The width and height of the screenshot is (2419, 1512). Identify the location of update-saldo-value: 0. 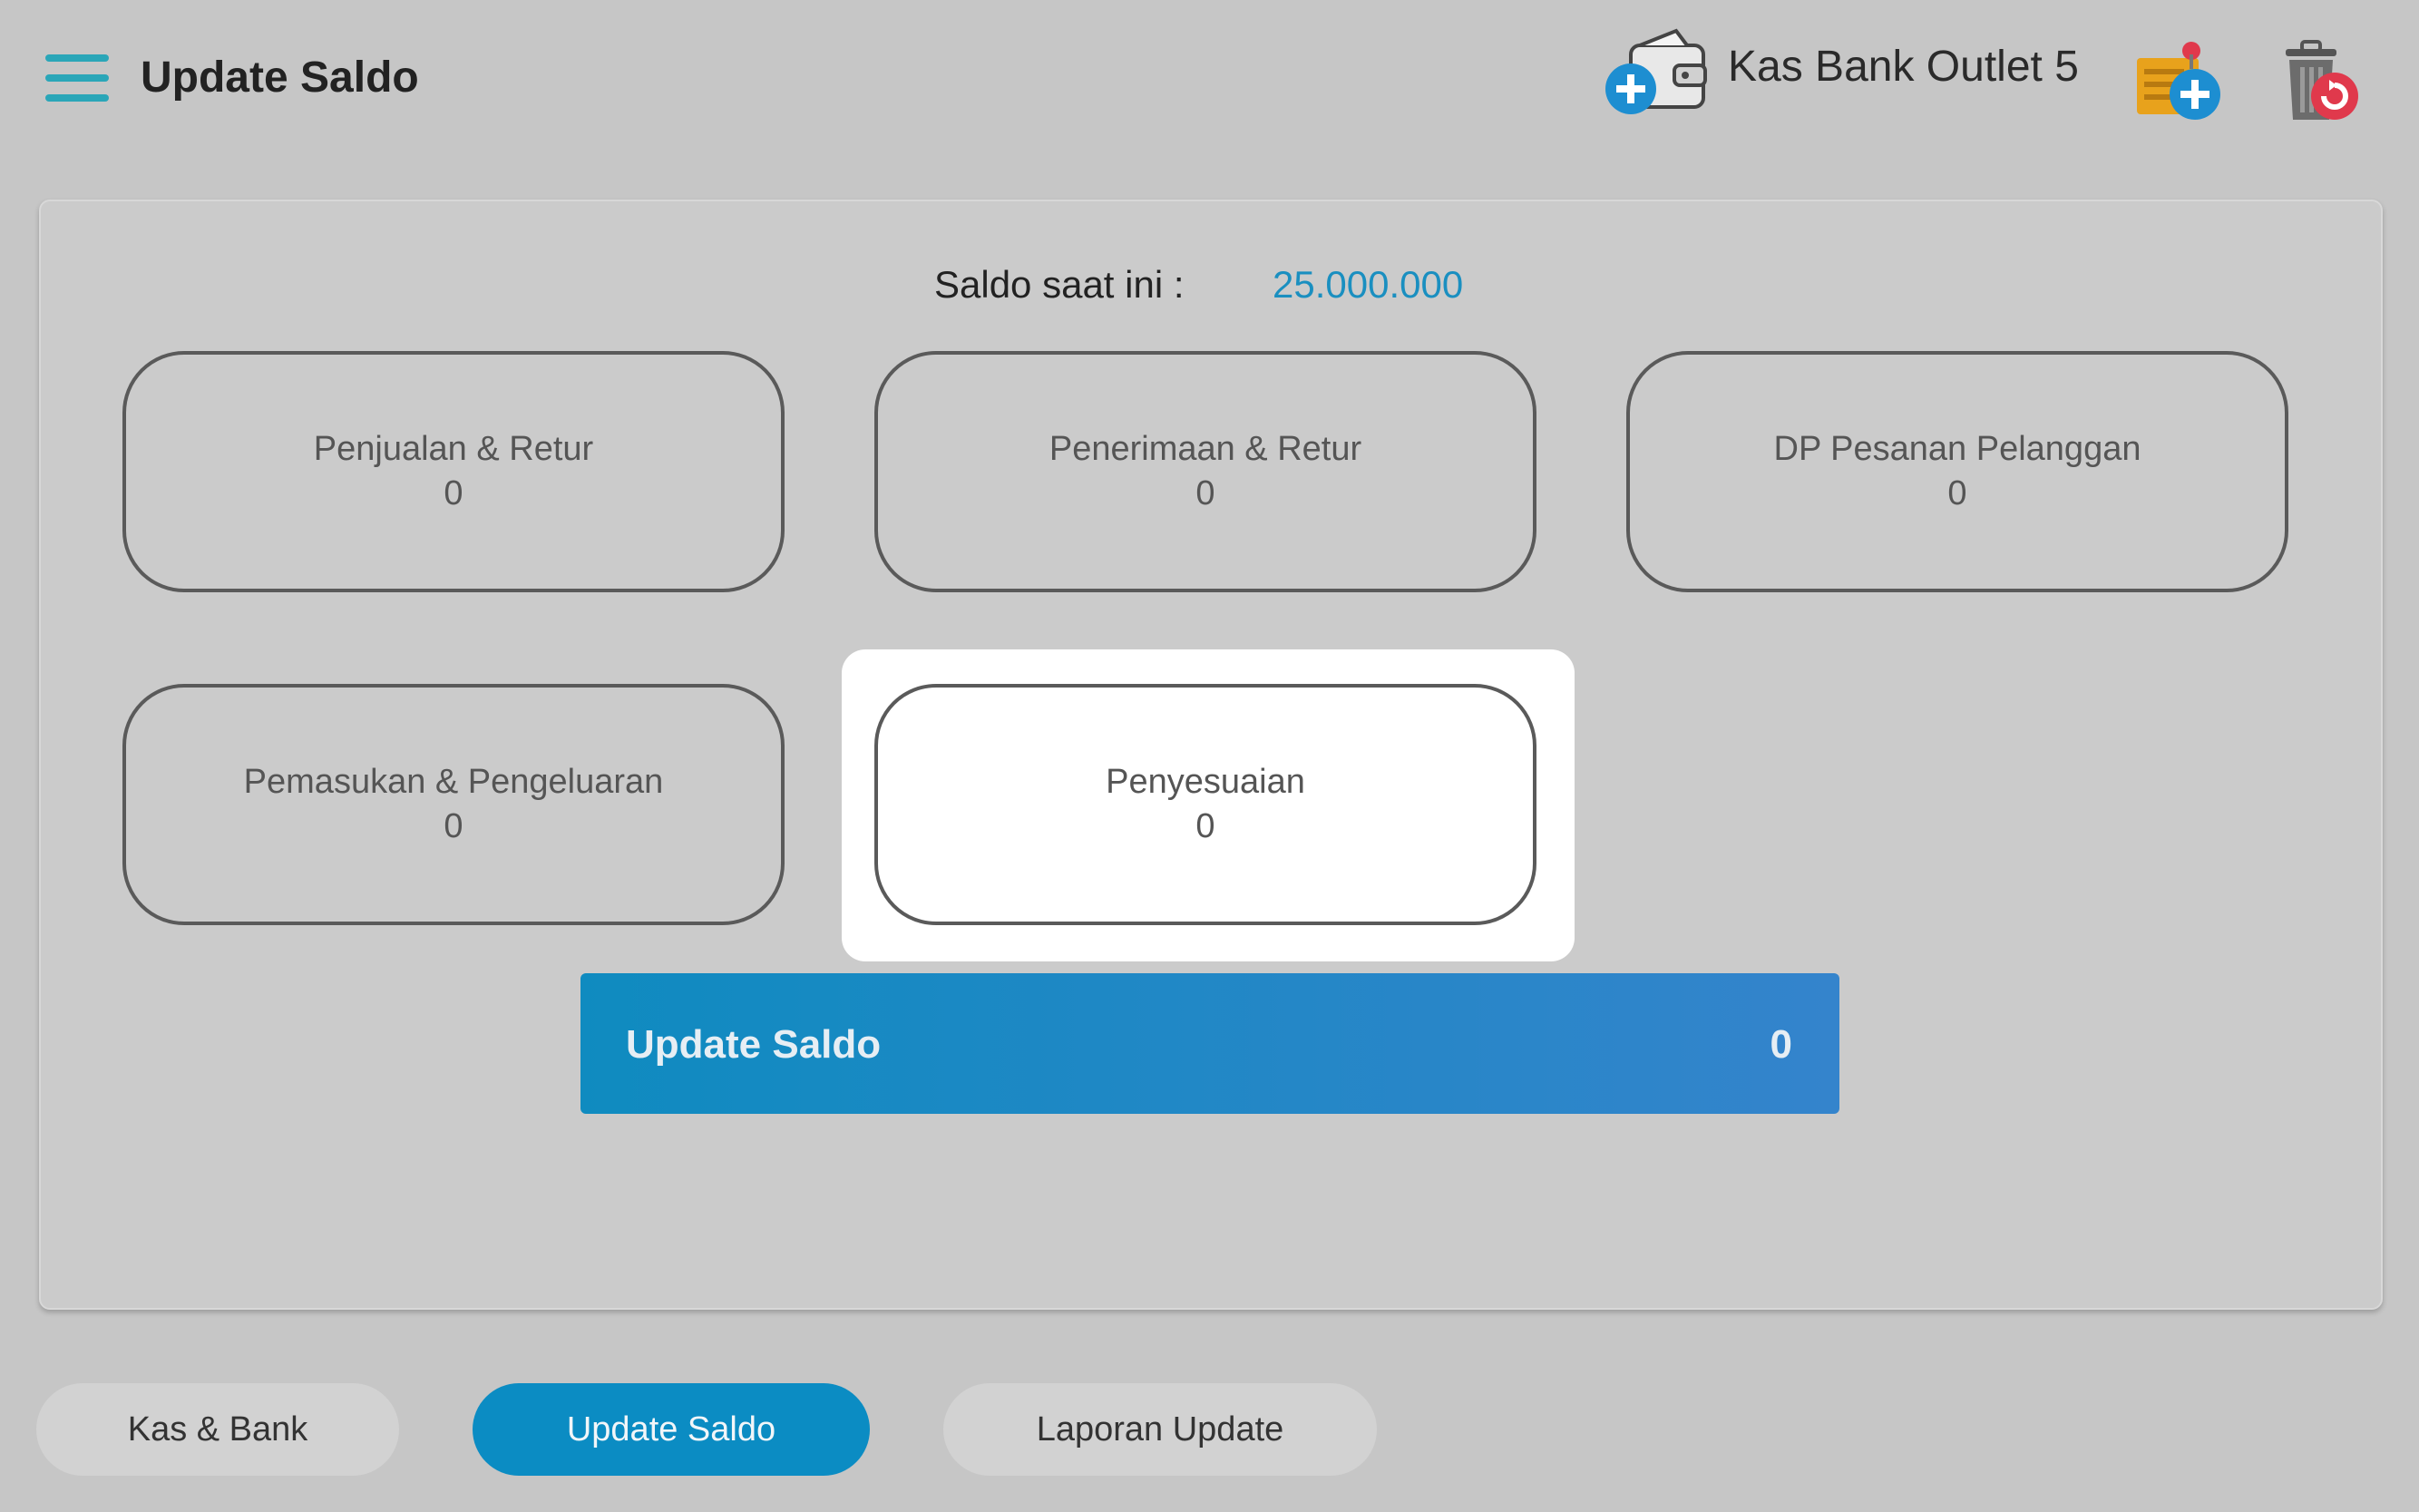
(1781, 1044).